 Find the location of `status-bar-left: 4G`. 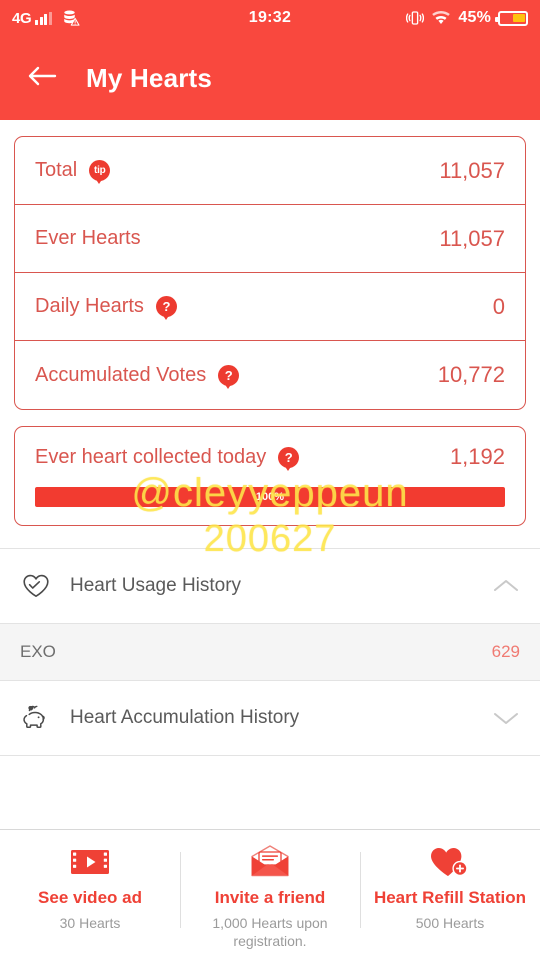

status-bar-left: 4G is located at coordinates (46, 18).